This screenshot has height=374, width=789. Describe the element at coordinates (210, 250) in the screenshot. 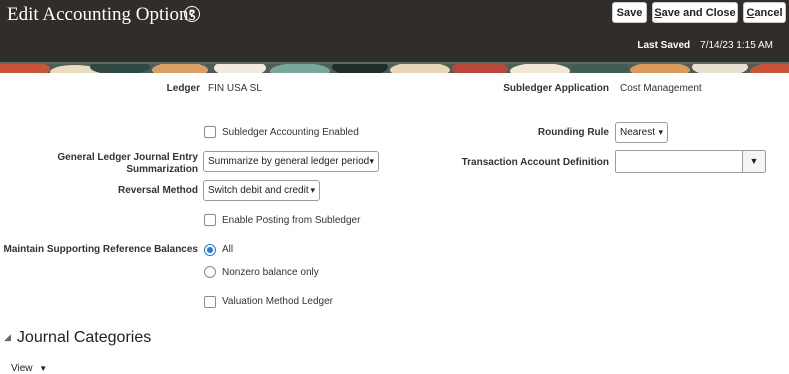

I see `radio-all` at that location.